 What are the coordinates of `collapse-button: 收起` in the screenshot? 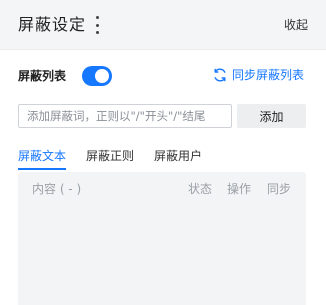 It's located at (296, 25).